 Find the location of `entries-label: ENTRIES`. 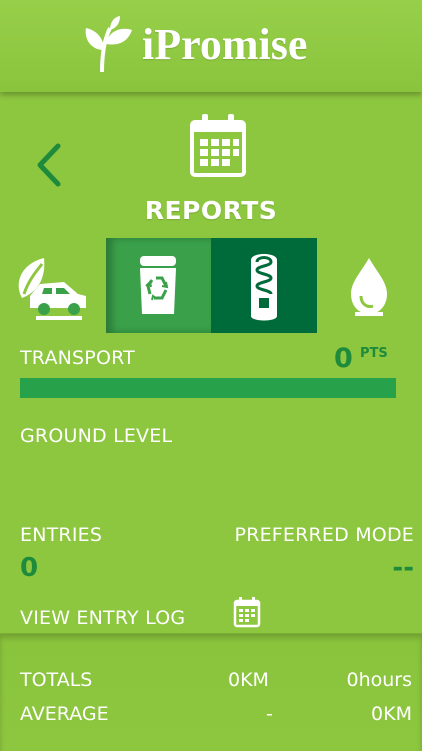

entries-label: ENTRIES is located at coordinates (61, 535).